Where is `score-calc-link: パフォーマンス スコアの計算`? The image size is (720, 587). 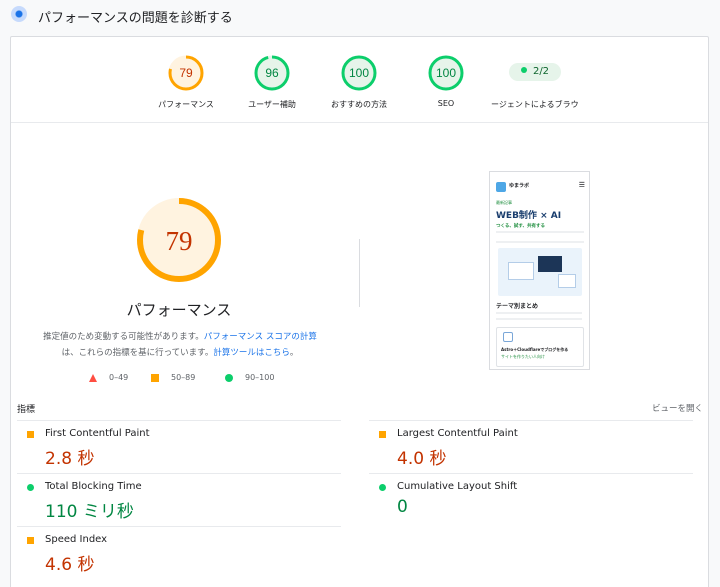 score-calc-link: パフォーマンス スコアの計算 is located at coordinates (260, 337).